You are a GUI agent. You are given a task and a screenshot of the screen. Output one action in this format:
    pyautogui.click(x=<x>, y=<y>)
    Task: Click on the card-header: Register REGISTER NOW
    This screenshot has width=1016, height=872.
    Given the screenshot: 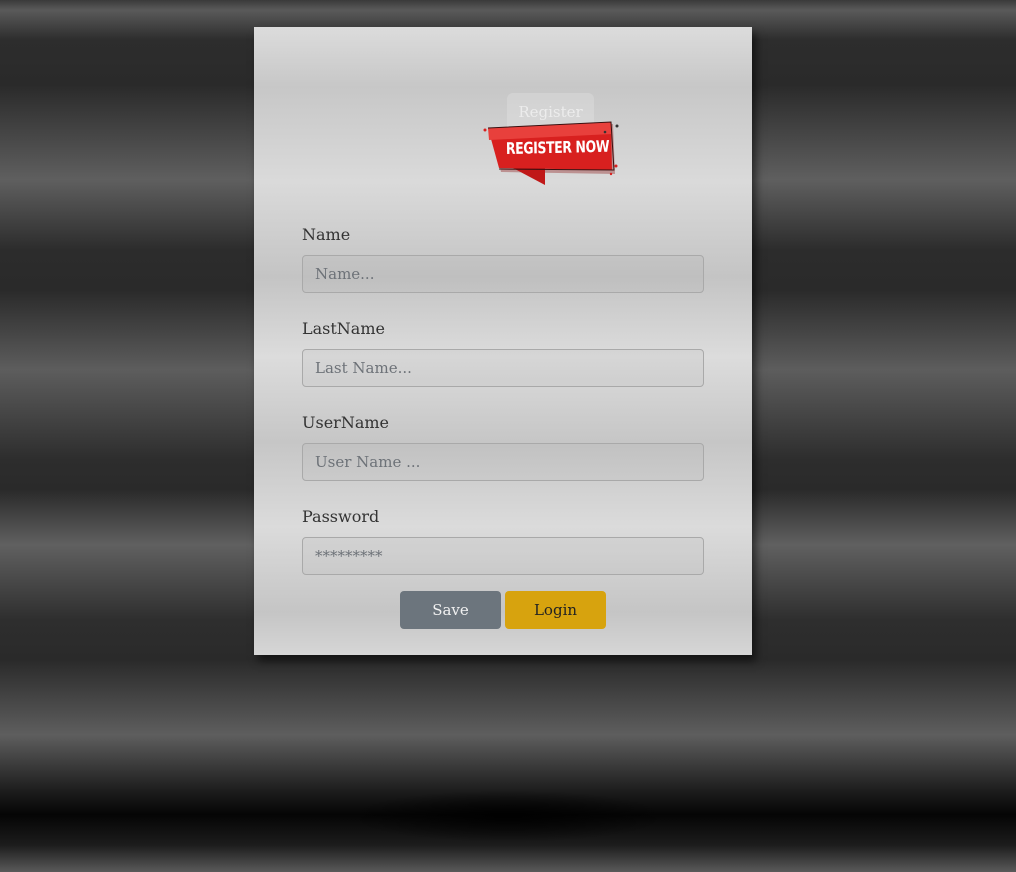 What is the action you would take?
    pyautogui.click(x=503, y=122)
    